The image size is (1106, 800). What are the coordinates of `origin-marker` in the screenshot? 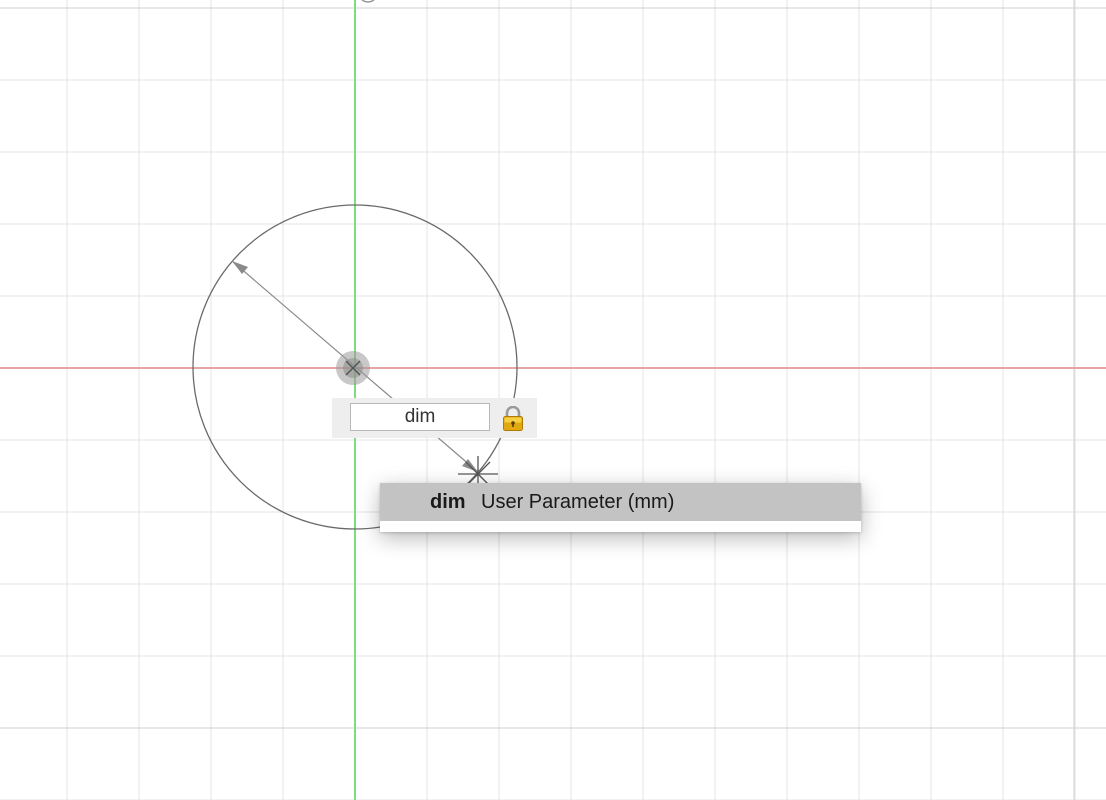 It's located at (368, 1).